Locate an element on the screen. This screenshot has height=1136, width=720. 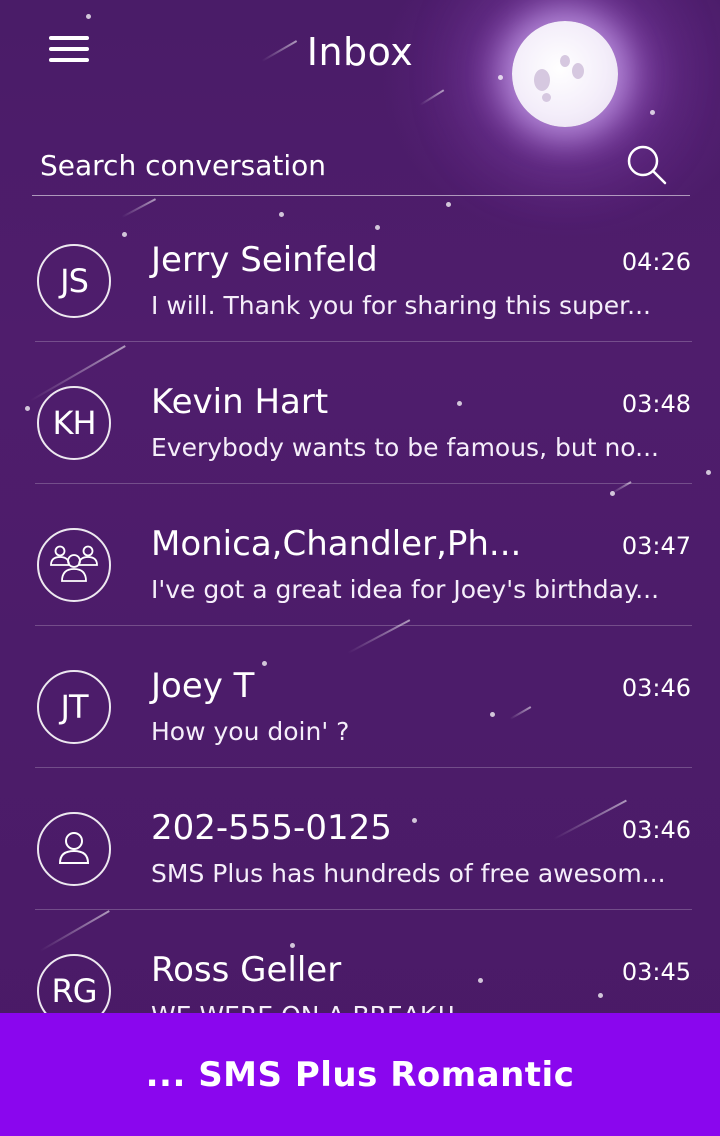
contact-name: Kevin Hart is located at coordinates (240, 402).